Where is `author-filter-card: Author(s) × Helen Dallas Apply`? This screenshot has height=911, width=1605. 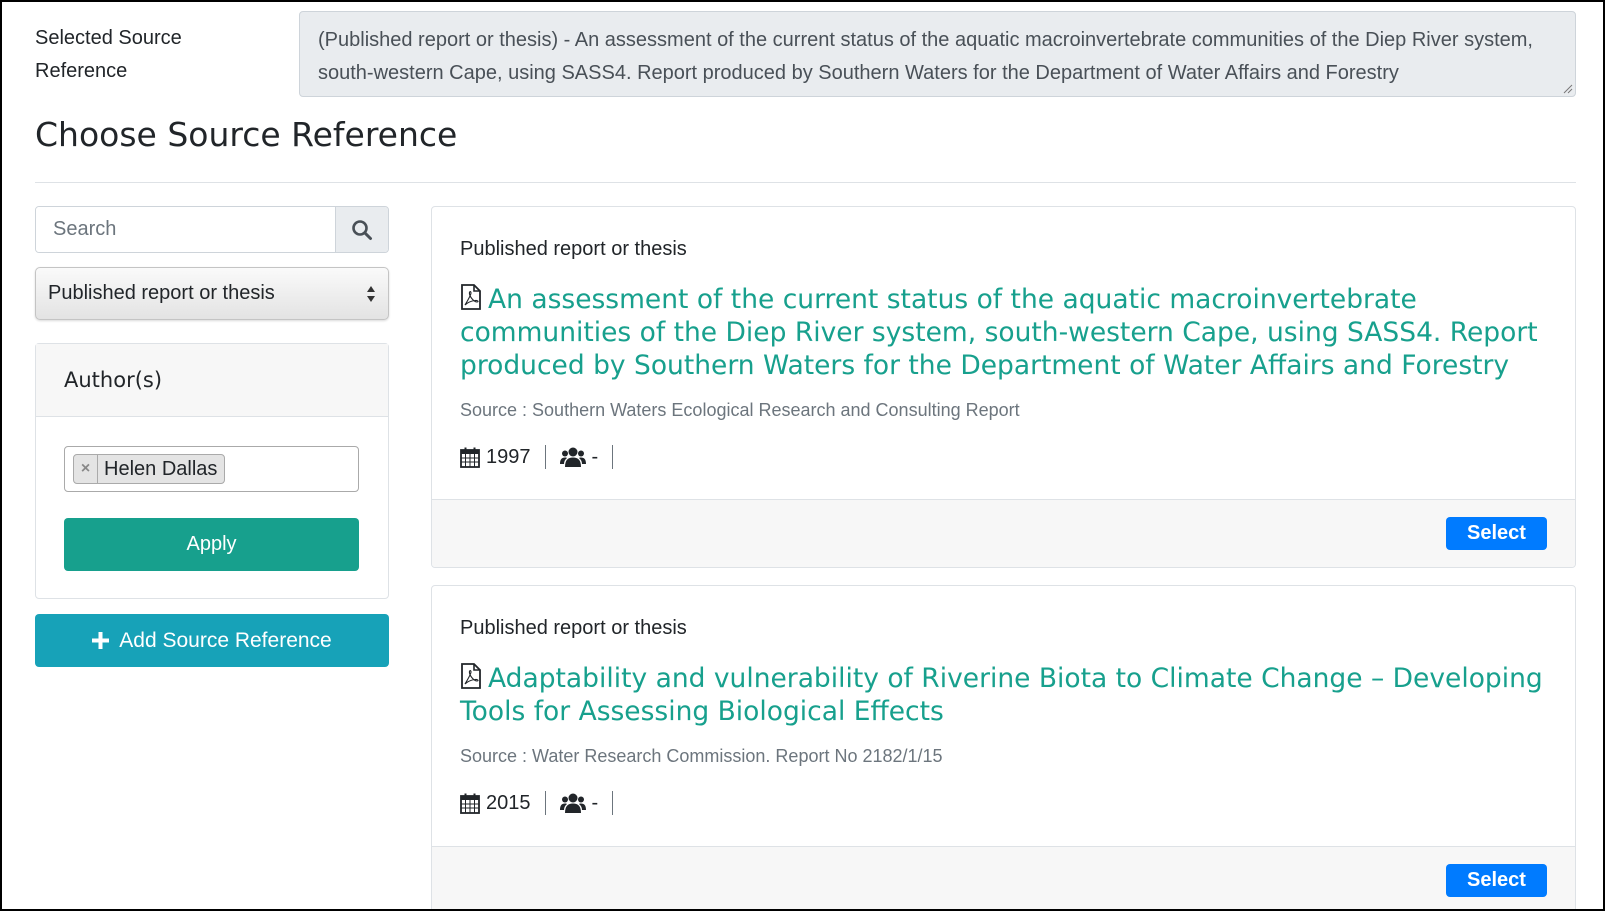 author-filter-card: Author(s) × Helen Dallas Apply is located at coordinates (212, 471).